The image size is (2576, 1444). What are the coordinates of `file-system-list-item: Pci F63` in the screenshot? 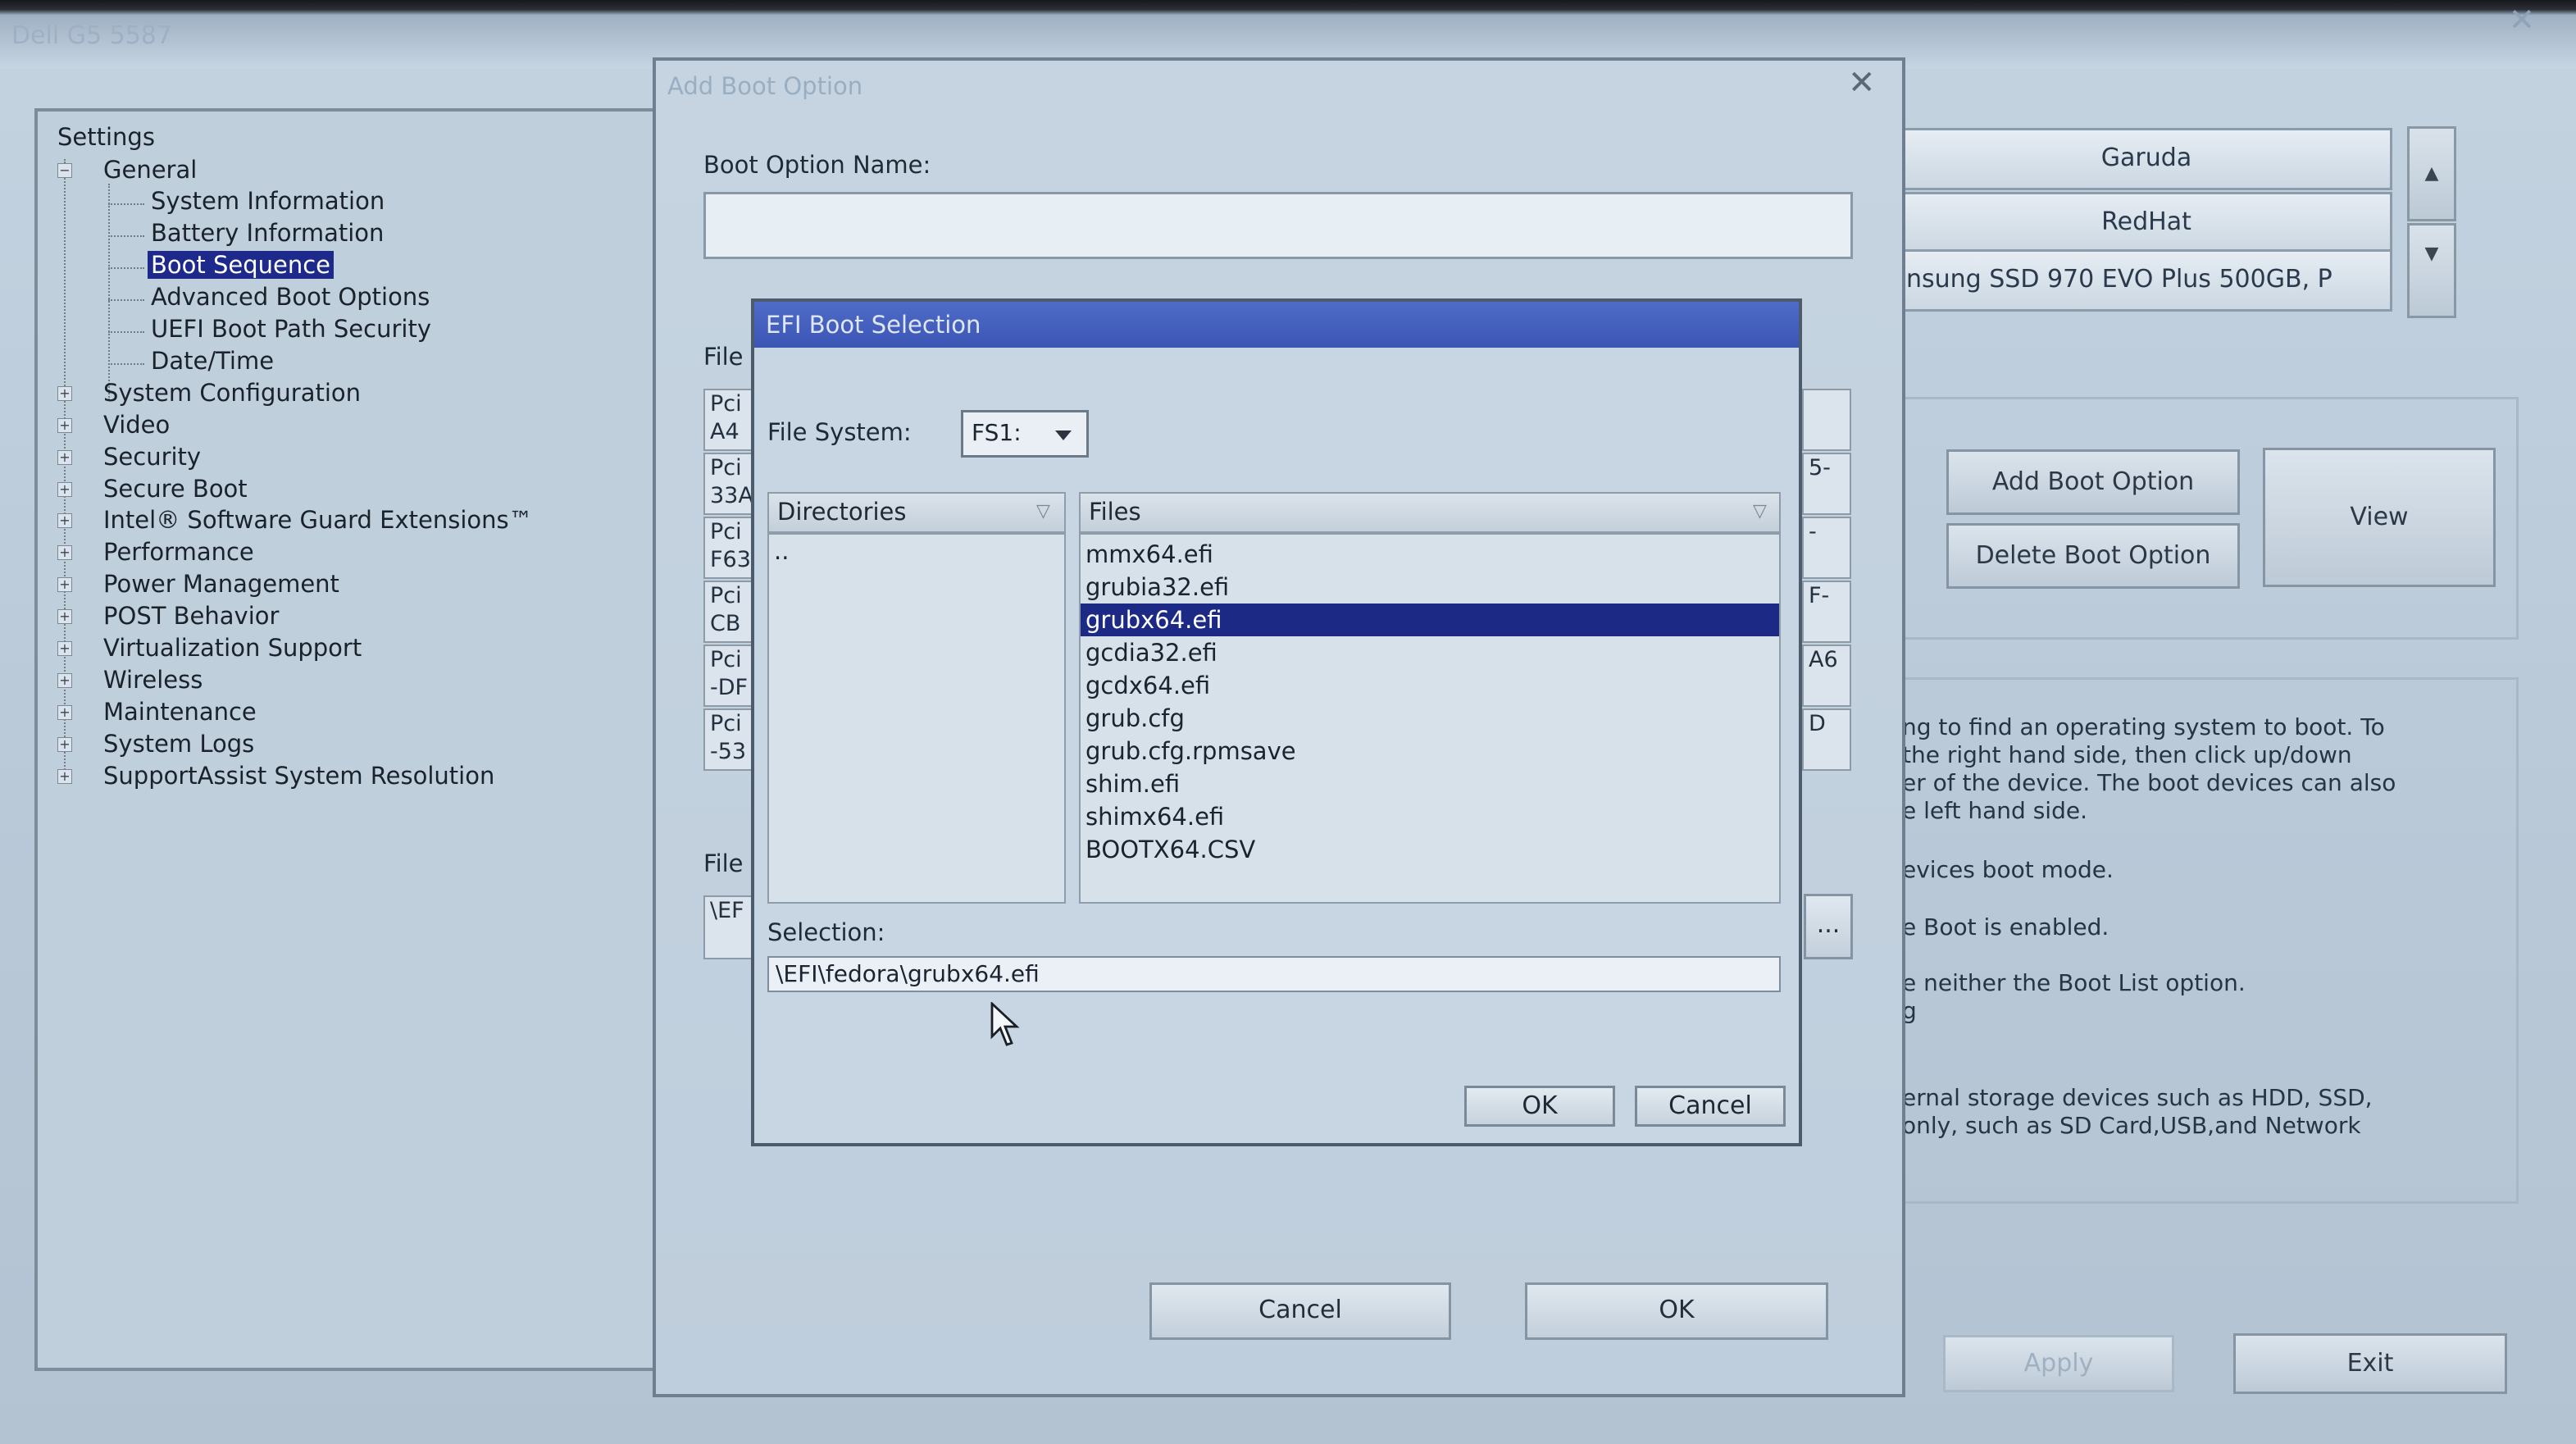 It's located at (728, 548).